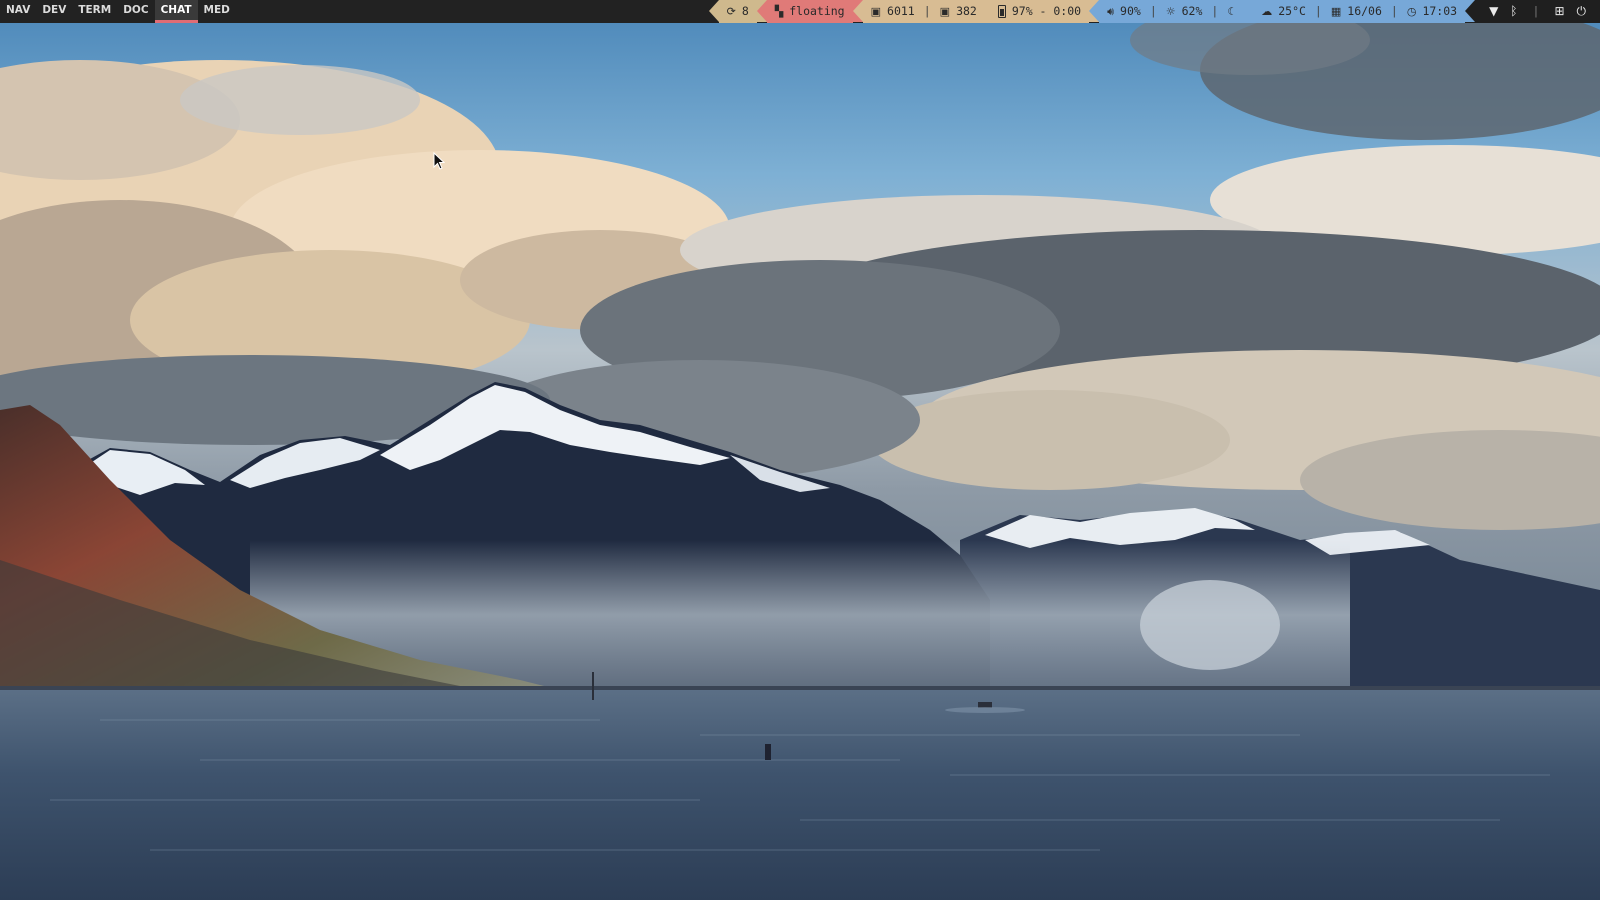  What do you see at coordinates (1559, 11) in the screenshot?
I see `plus-icon: ⊞` at bounding box center [1559, 11].